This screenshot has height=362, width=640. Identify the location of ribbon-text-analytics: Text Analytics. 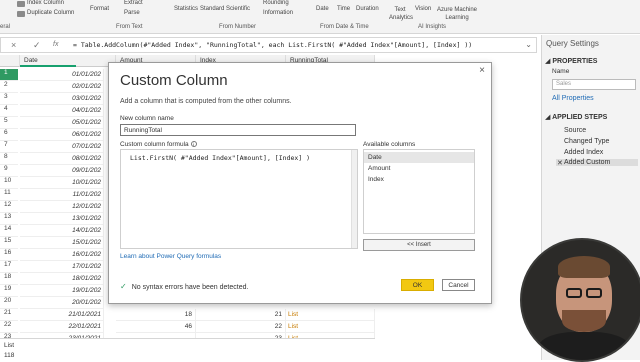
(401, 14).